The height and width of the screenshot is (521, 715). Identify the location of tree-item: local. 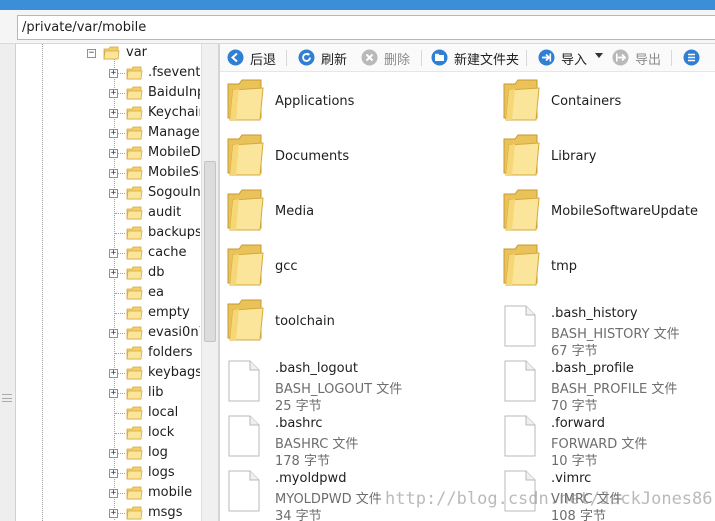
(108, 414).